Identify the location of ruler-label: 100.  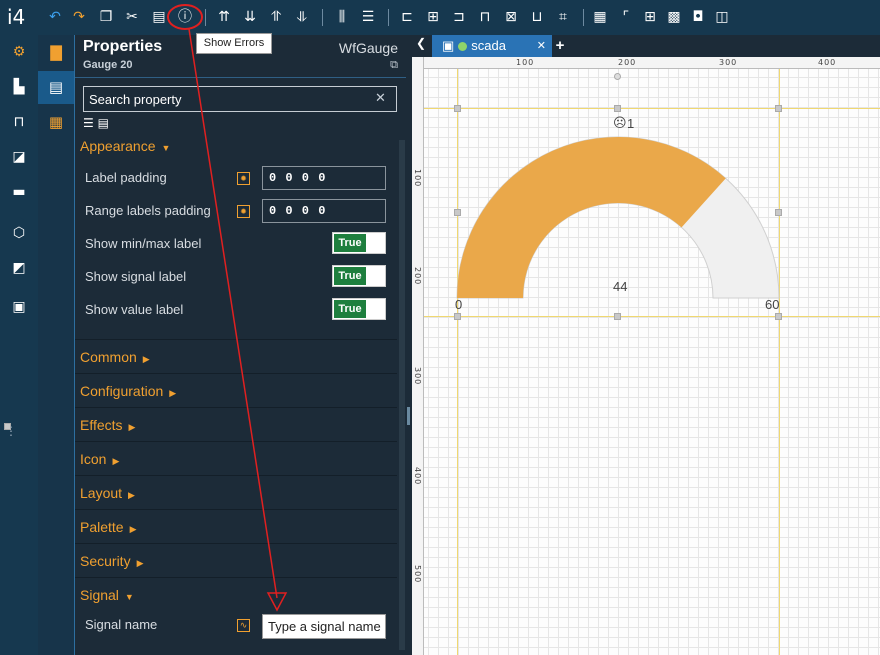
(525, 62).